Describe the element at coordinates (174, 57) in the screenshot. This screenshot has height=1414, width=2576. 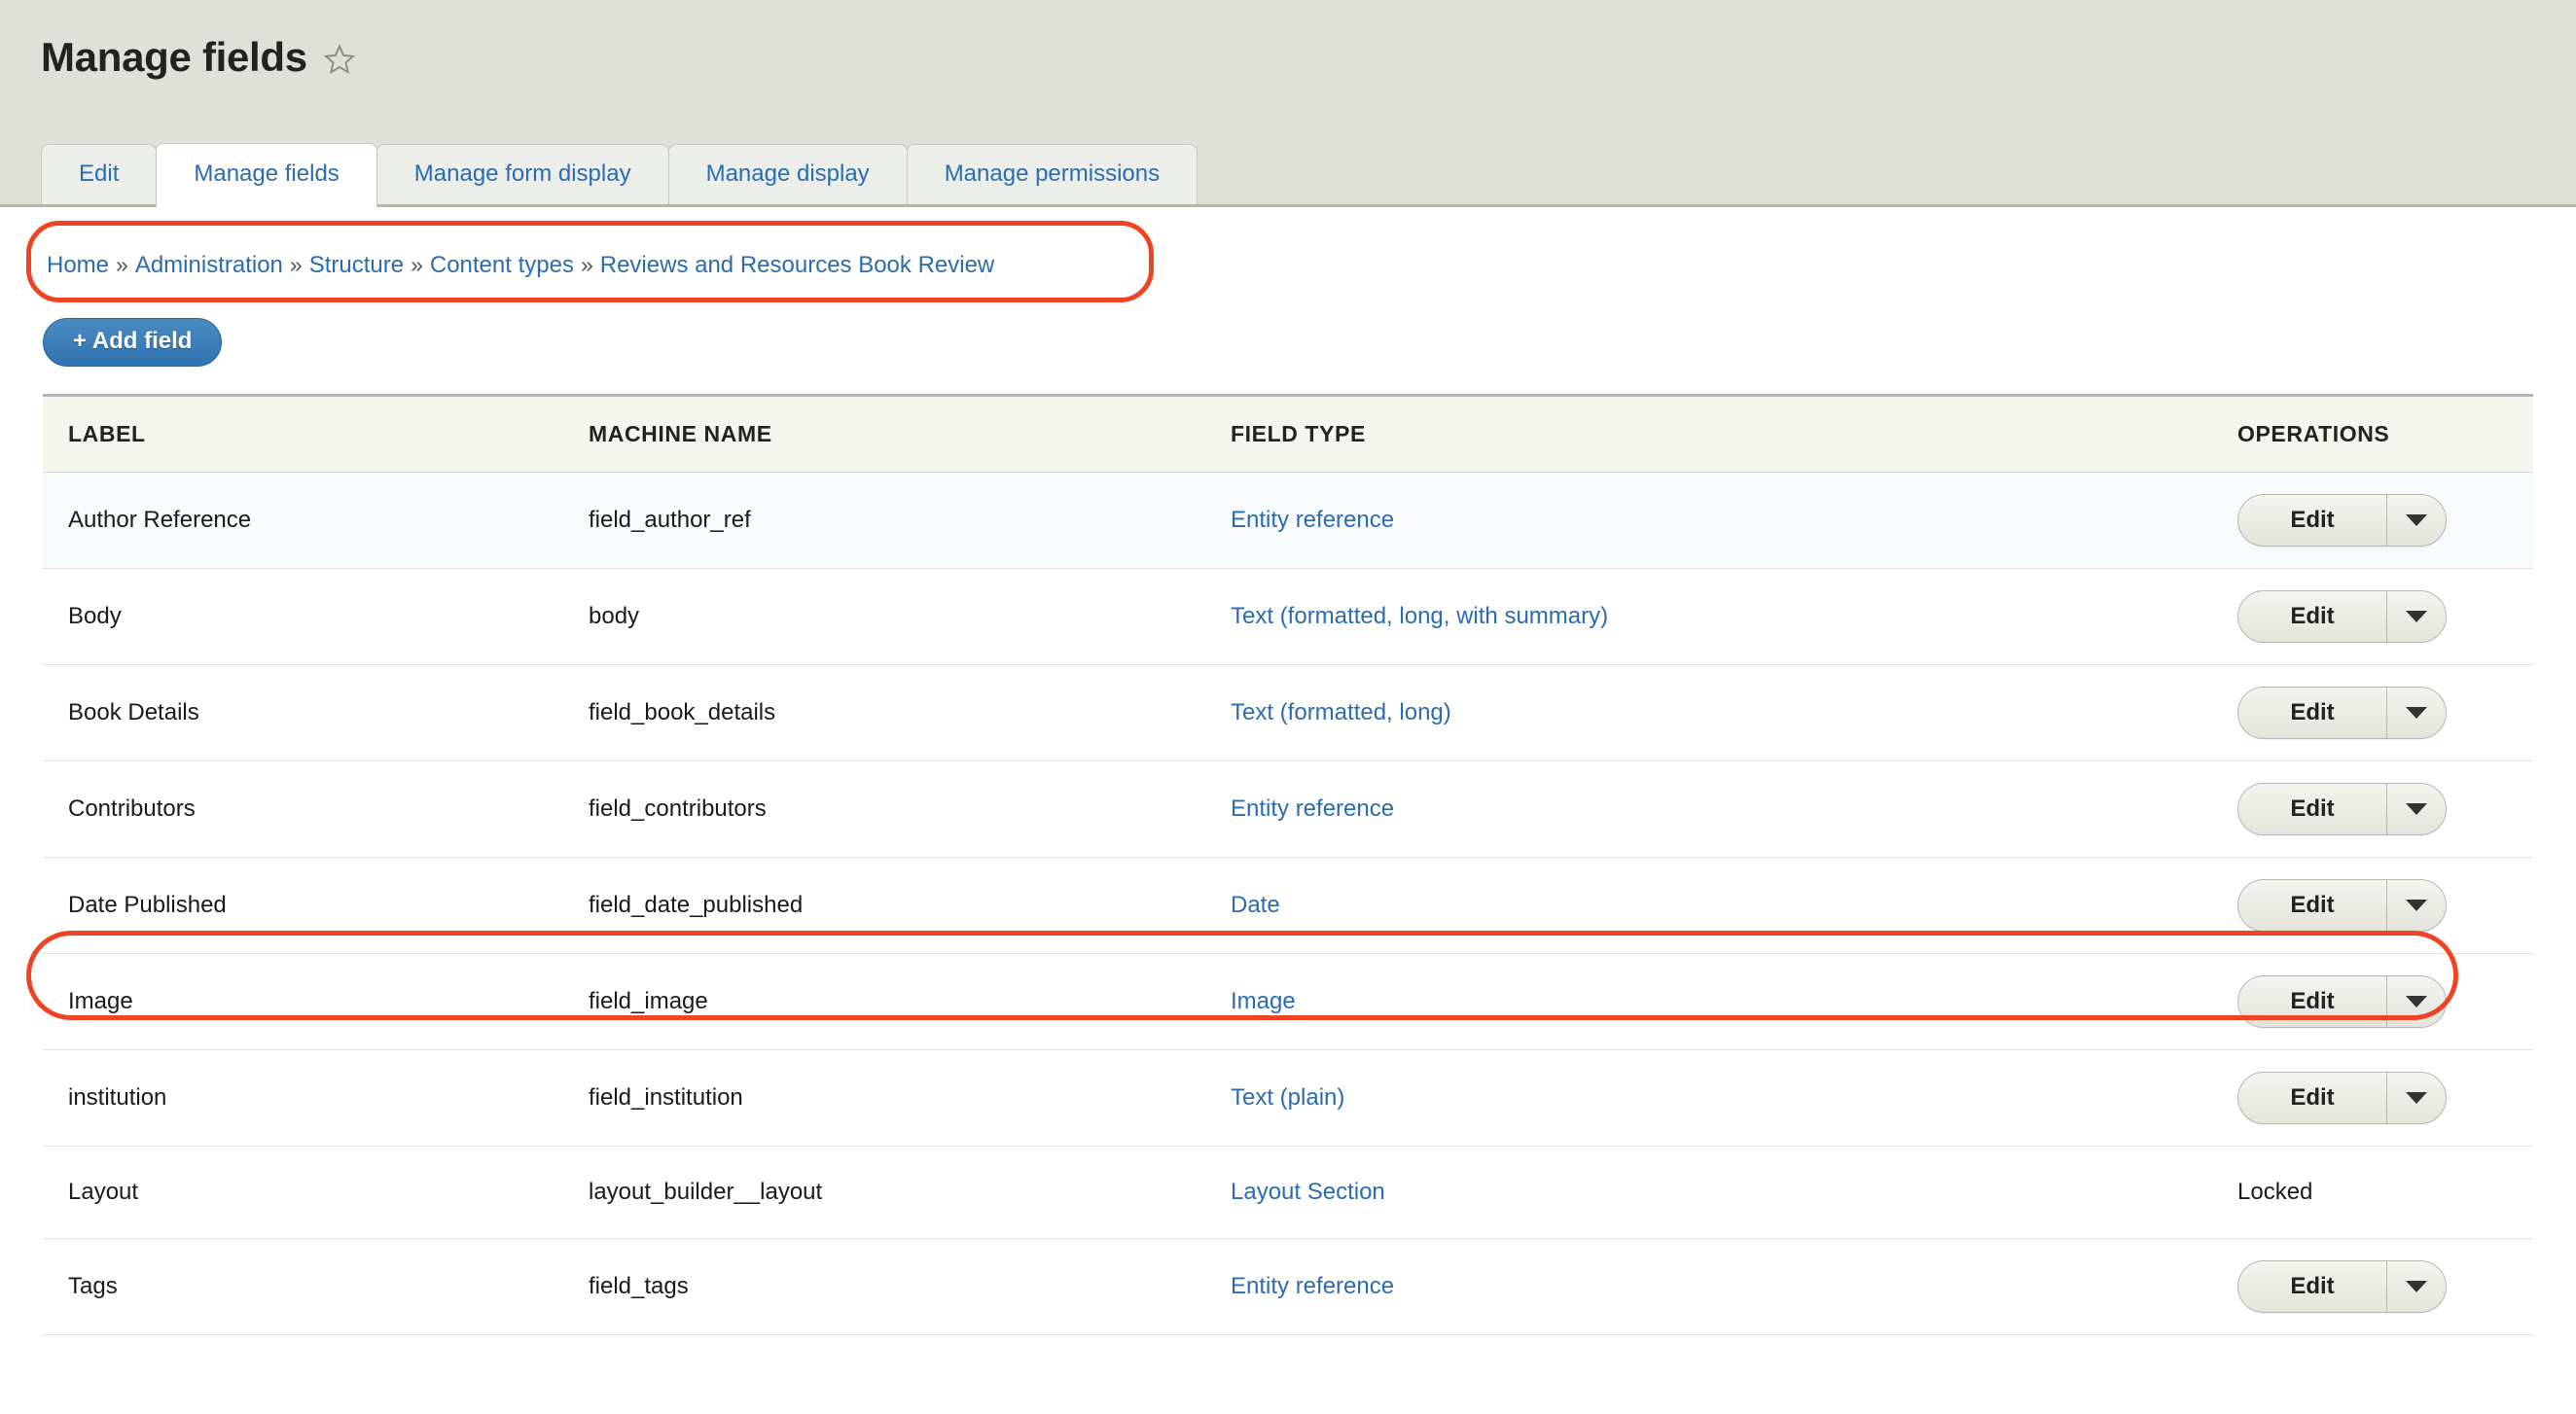
I see `page-title: Manage fields` at that location.